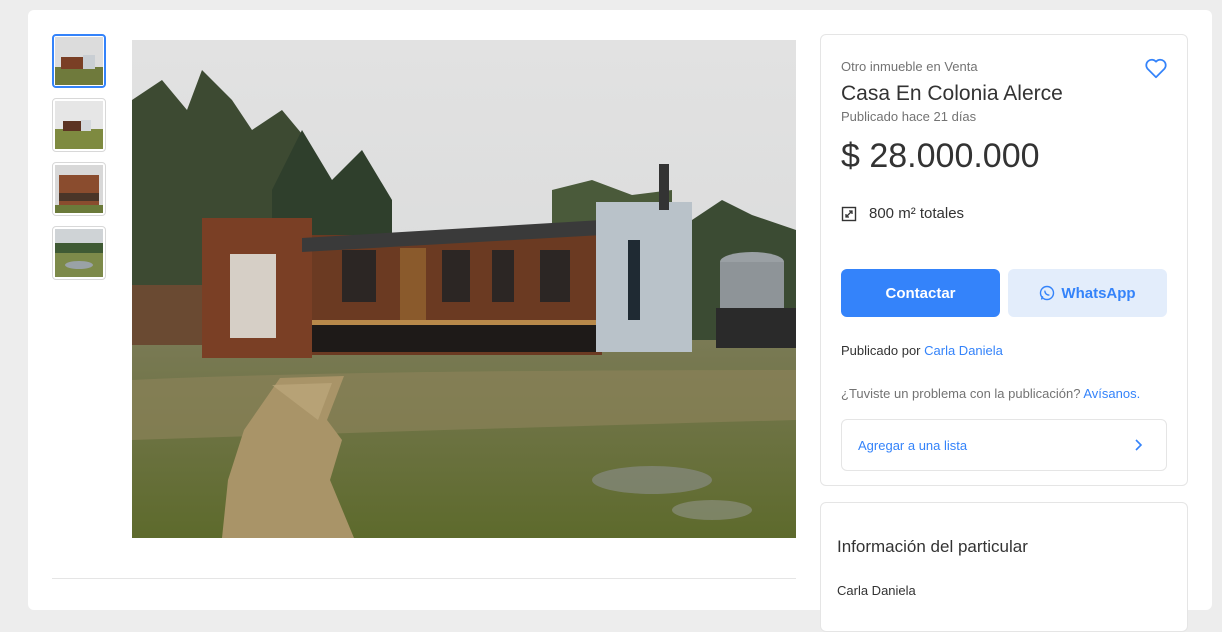  I want to click on listing-category: Otro inmueble en Venta, so click(909, 66).